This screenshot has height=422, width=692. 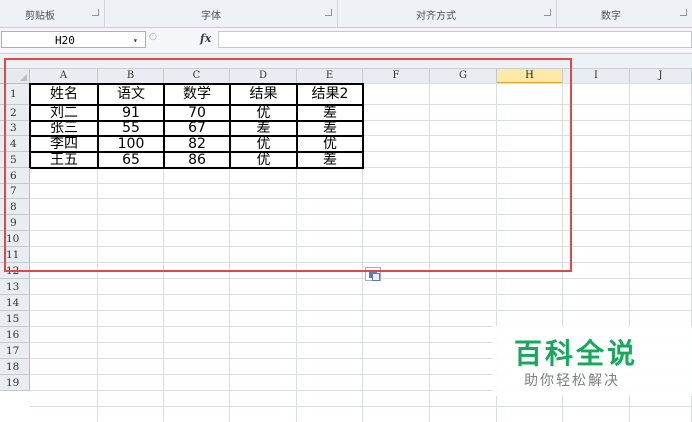 What do you see at coordinates (455, 39) in the screenshot?
I see `formula-input` at bounding box center [455, 39].